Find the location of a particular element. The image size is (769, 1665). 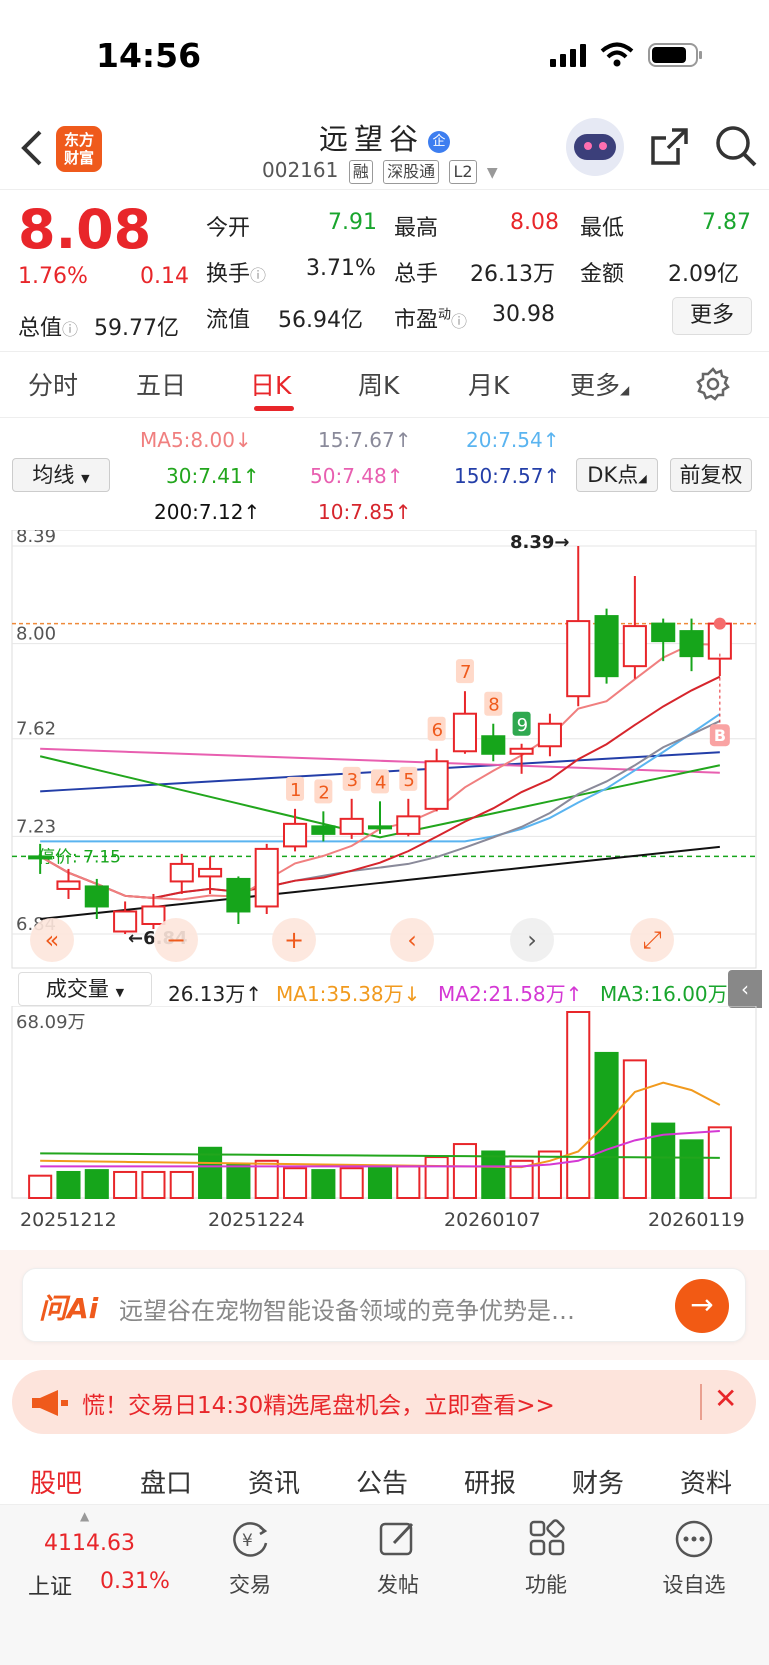

sequence-label: 1 is located at coordinates (295, 790).